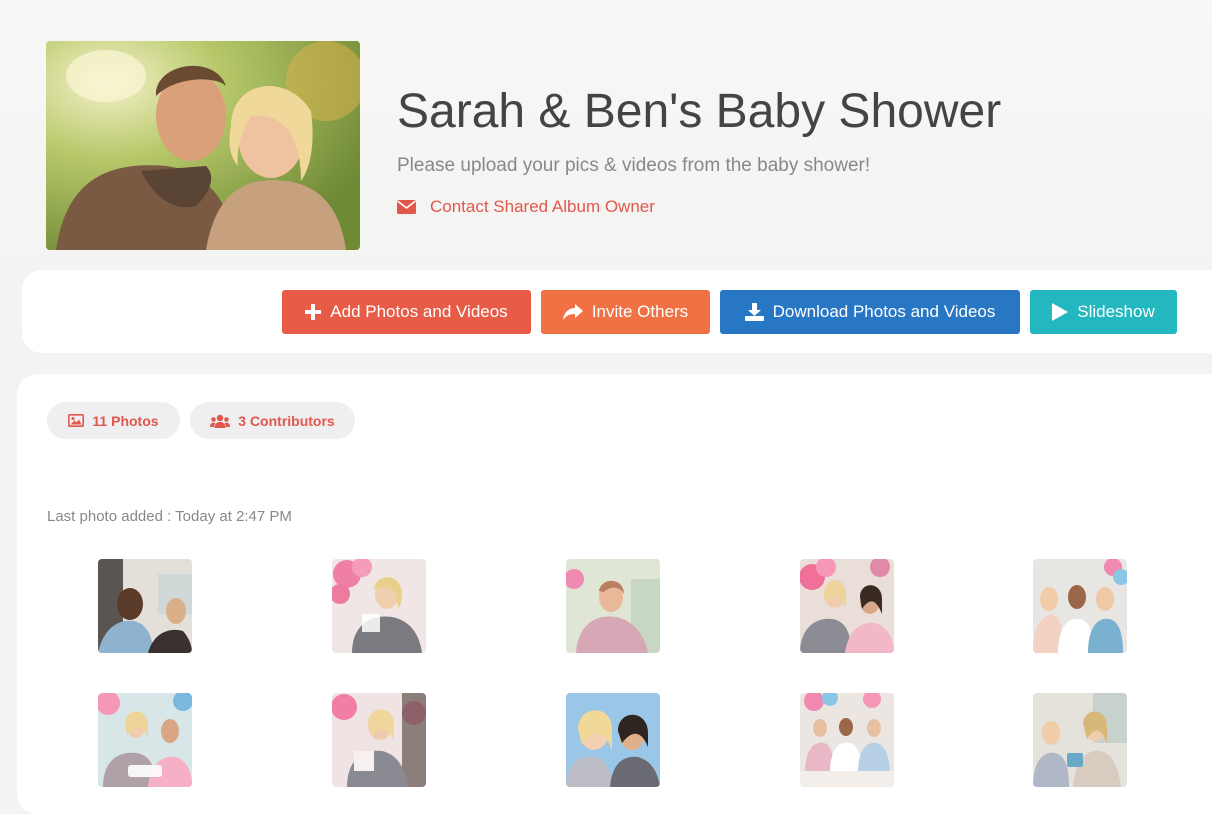 The image size is (1212, 814). Describe the element at coordinates (125, 420) in the screenshot. I see `photos-count-label: 11 Photos` at that location.